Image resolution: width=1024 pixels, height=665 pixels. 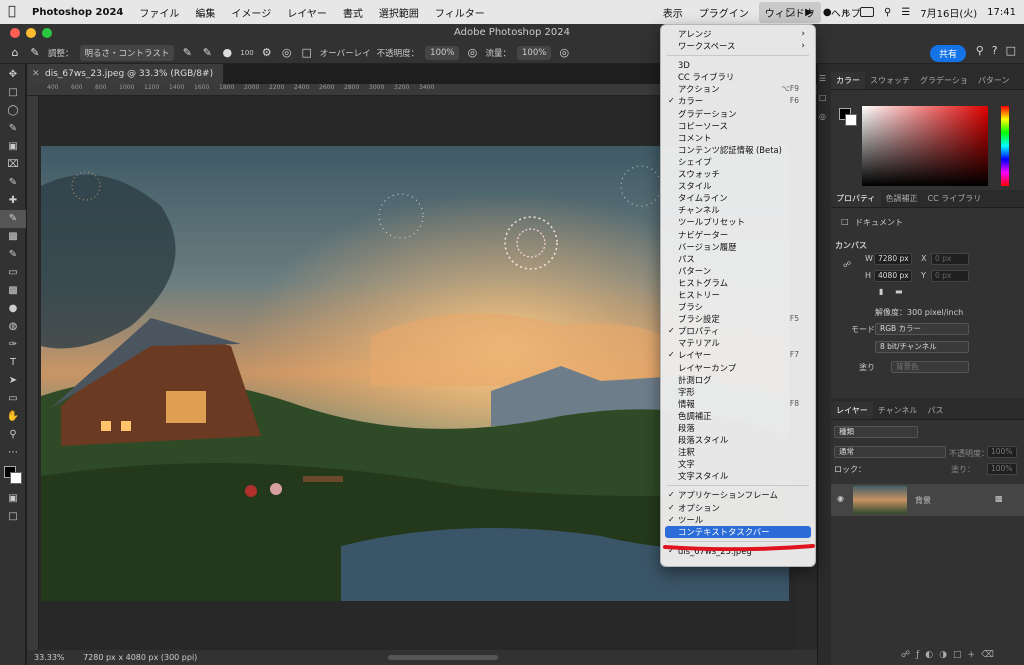 I want to click on screen-mode-icon: □, so click(x=13, y=517).